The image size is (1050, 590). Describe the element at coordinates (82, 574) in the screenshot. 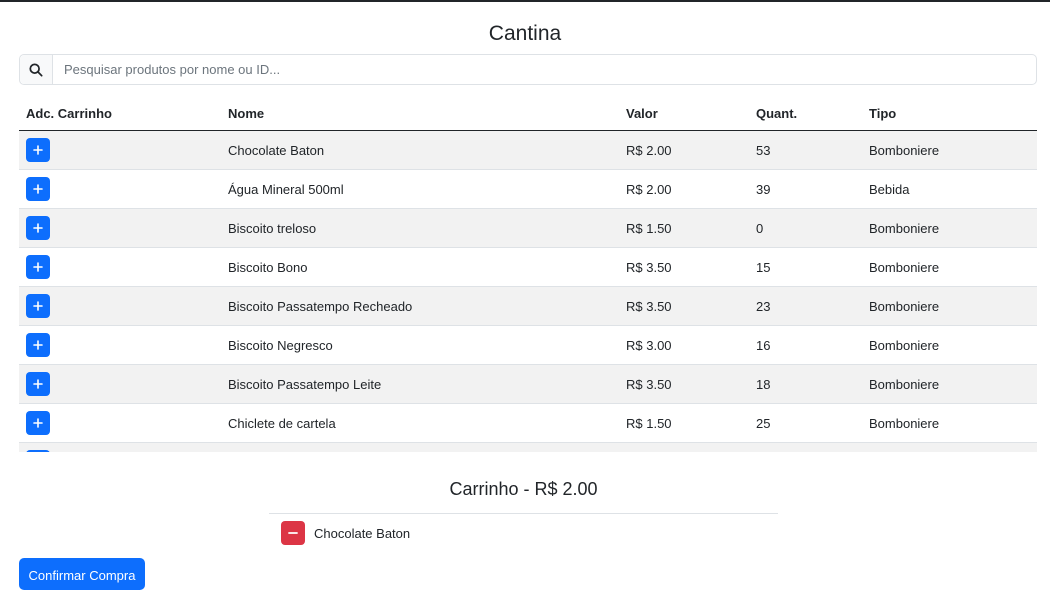

I see `confirm-purchase-button: Confirmar Compra` at that location.